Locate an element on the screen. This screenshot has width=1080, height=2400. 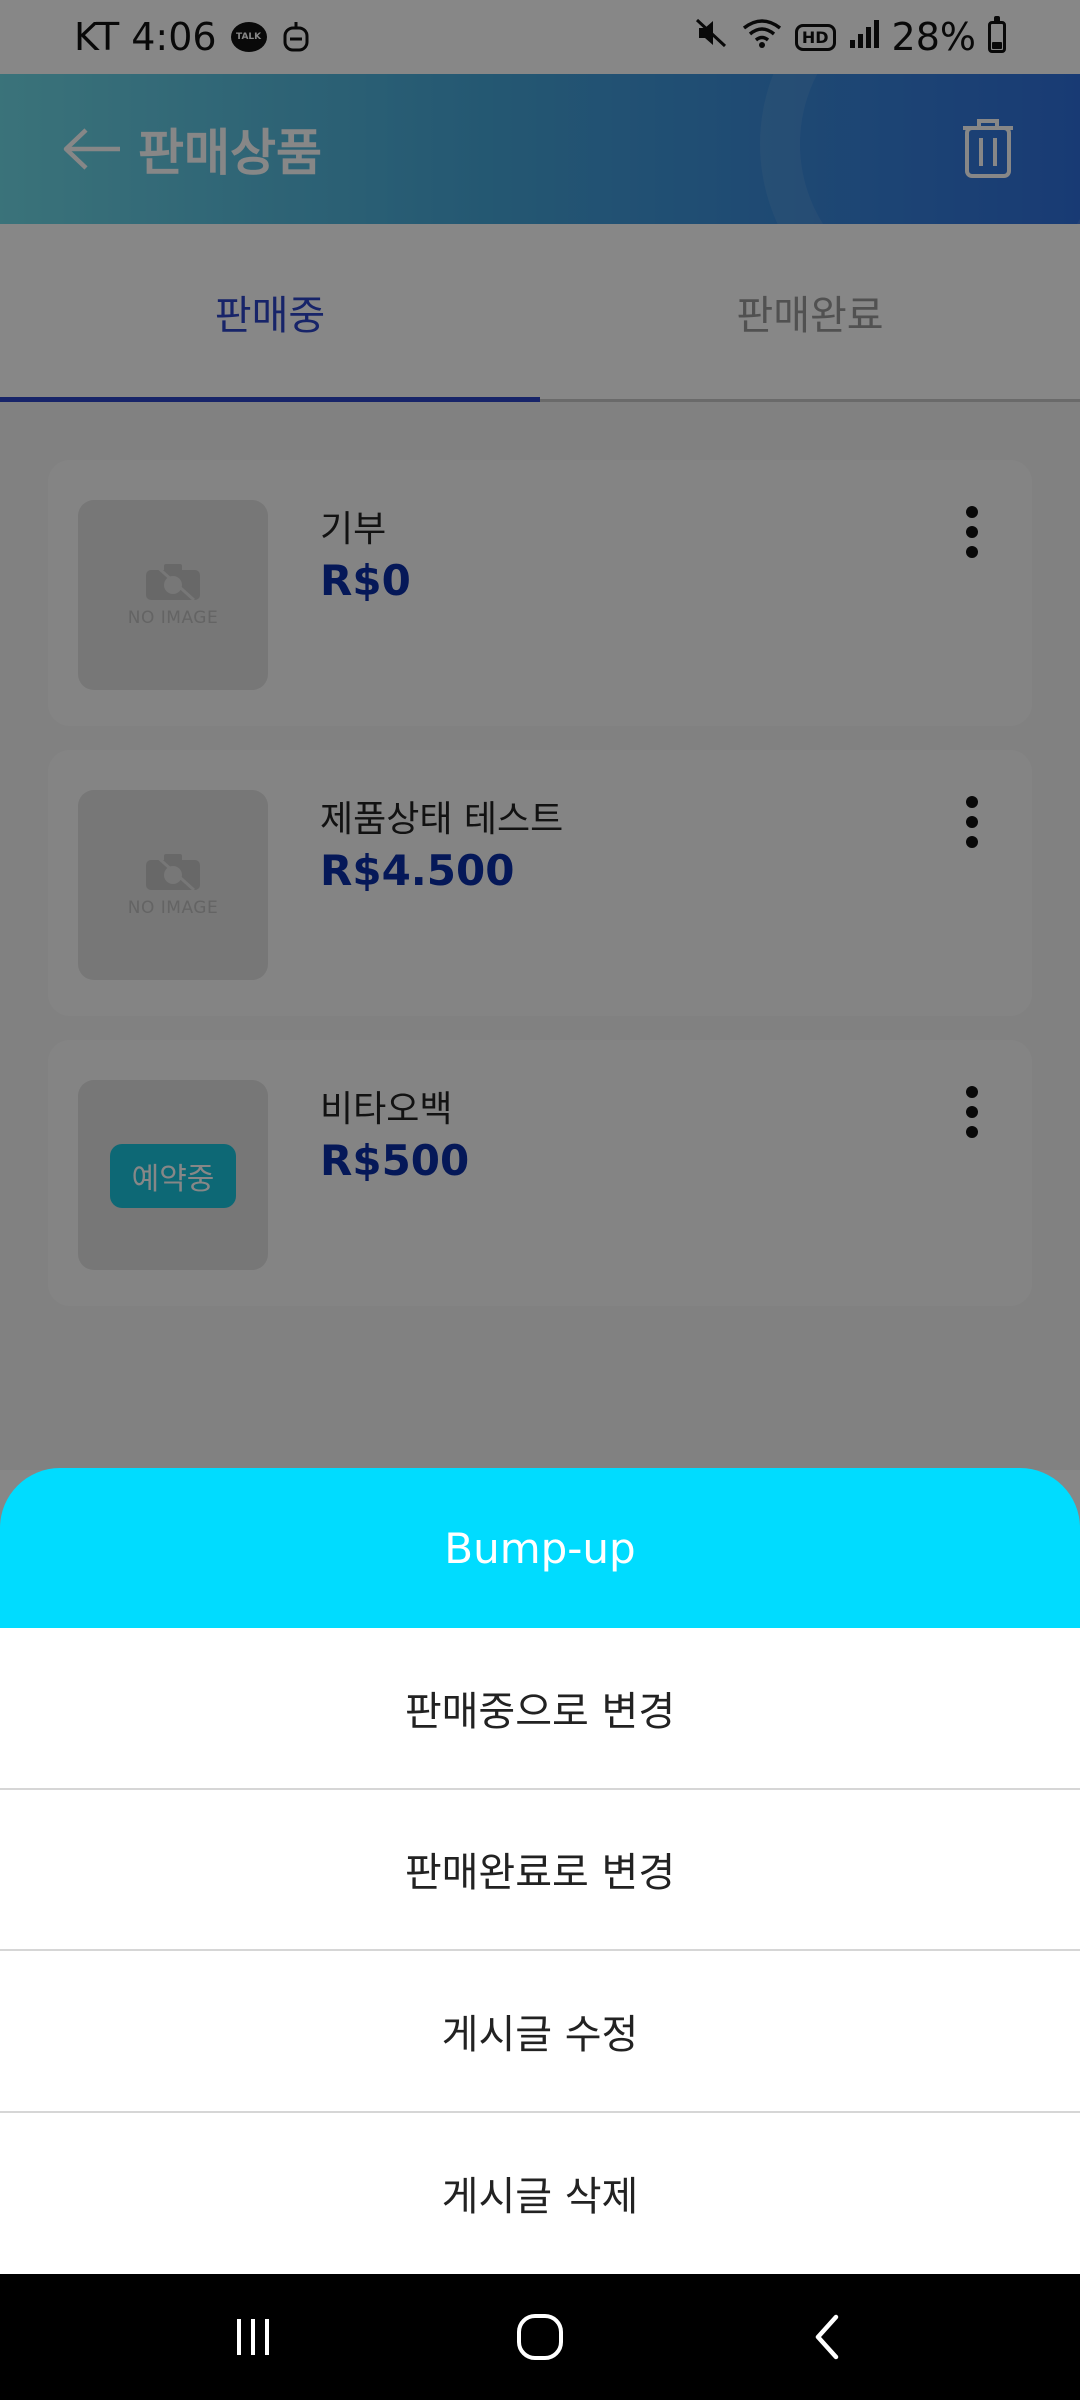
home-icon is located at coordinates (540, 2337).